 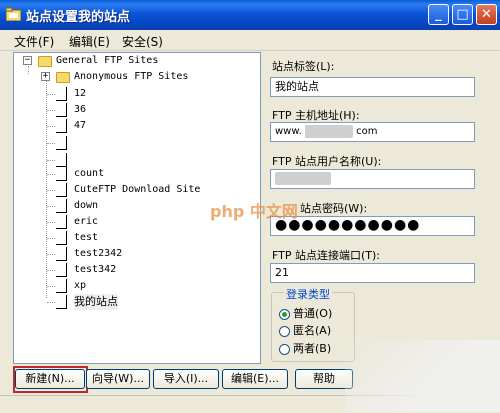 What do you see at coordinates (137, 286) in the screenshot?
I see `tree-site-row: xp` at bounding box center [137, 286].